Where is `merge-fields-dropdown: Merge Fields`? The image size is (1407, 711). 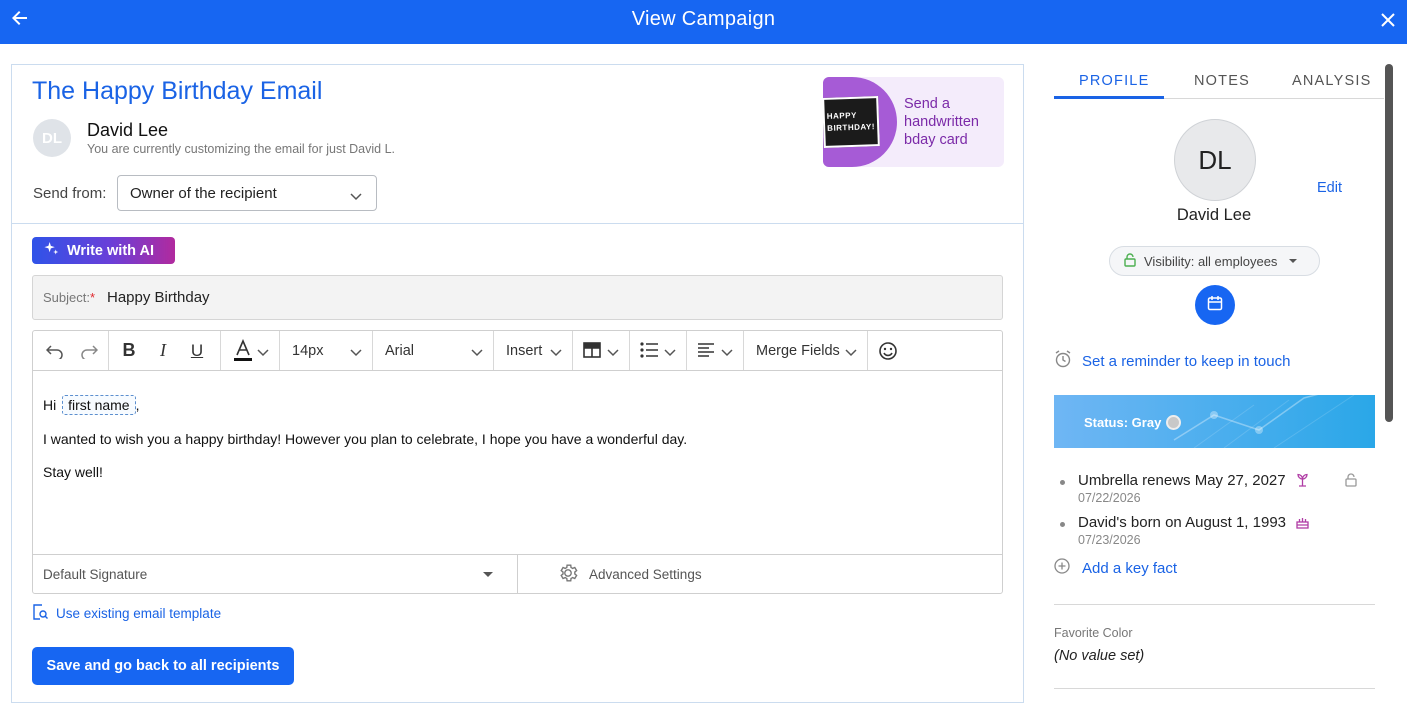 merge-fields-dropdown: Merge Fields is located at coordinates (806, 350).